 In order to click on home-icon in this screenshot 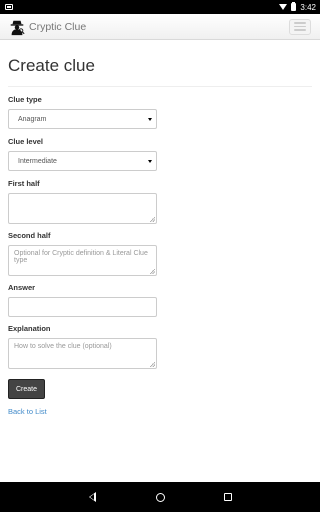, I will do `click(160, 497)`.